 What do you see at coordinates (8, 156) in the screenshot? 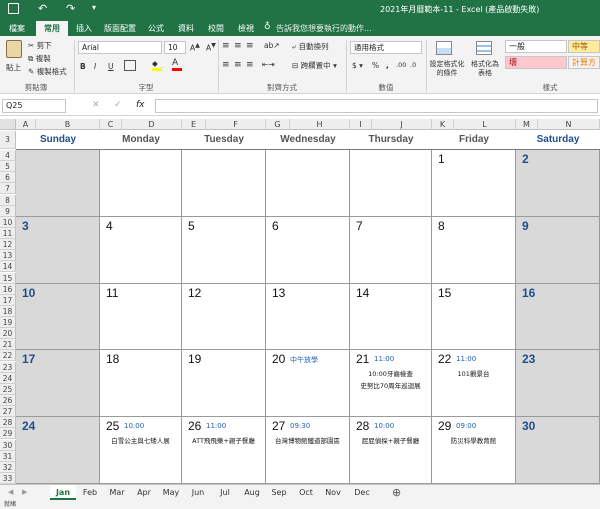
I see `row-header: 4` at bounding box center [8, 156].